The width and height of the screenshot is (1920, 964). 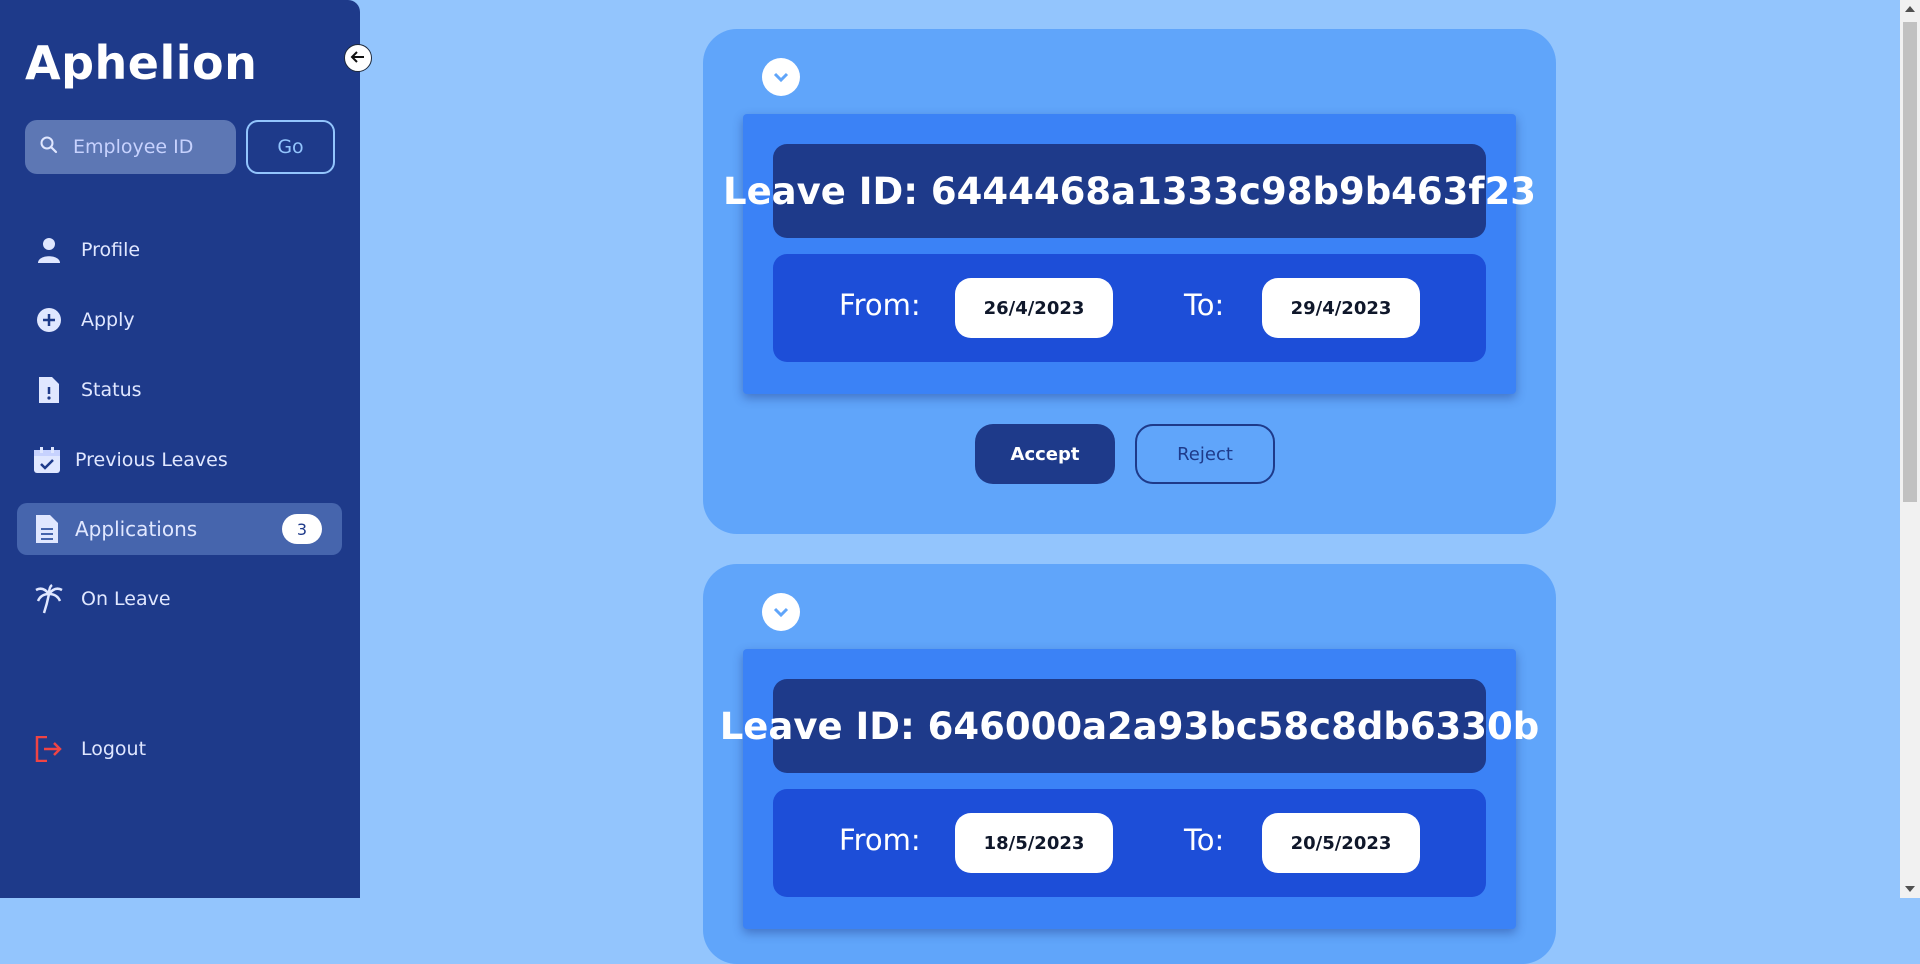 What do you see at coordinates (179, 250) in the screenshot?
I see `sidebar-item-profile: Profile` at bounding box center [179, 250].